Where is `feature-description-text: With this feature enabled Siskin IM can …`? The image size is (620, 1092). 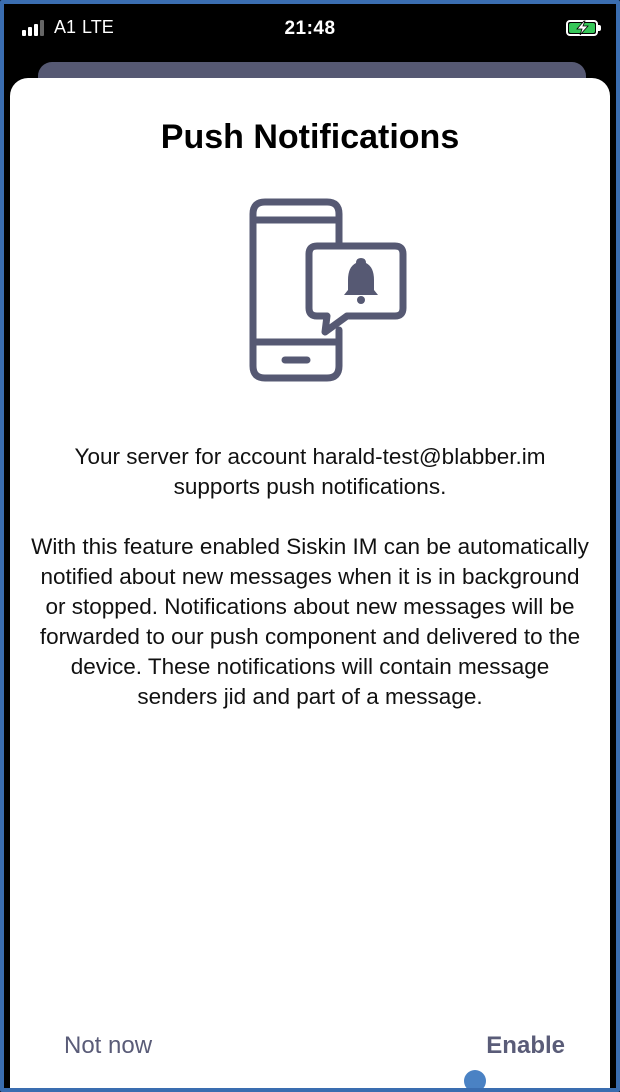 feature-description-text: With this feature enabled Siskin IM can … is located at coordinates (310, 621).